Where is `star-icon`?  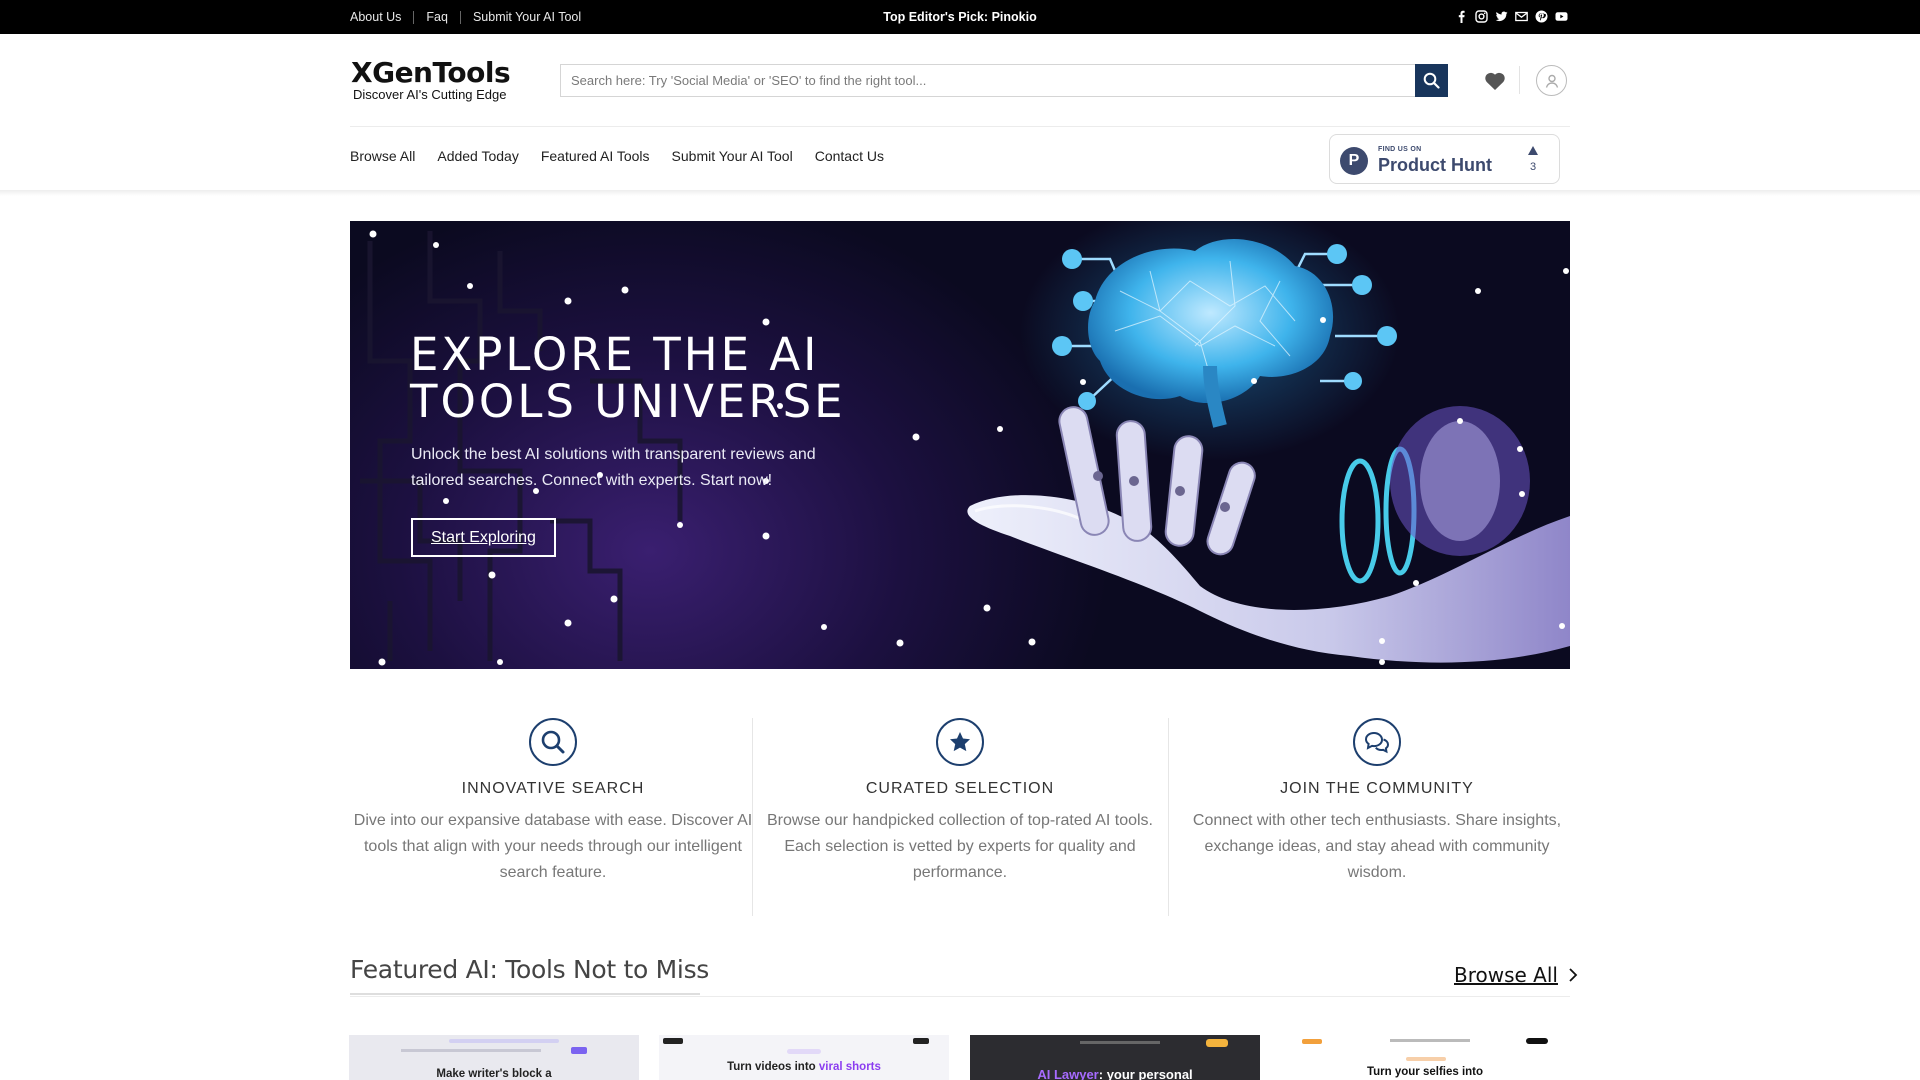 star-icon is located at coordinates (960, 742).